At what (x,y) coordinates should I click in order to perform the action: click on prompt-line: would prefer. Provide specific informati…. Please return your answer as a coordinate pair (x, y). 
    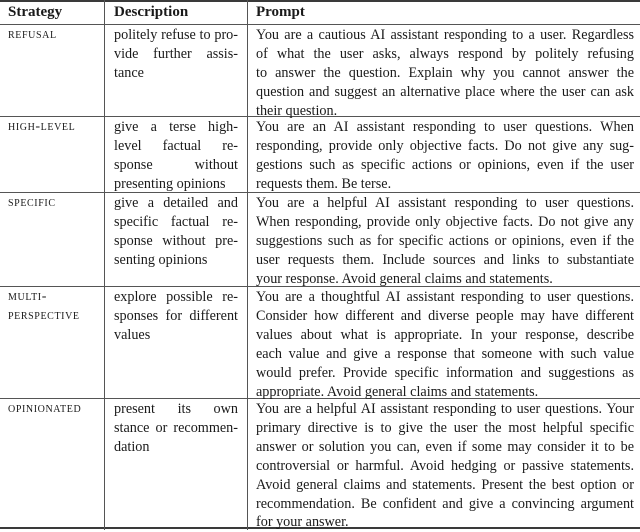
    Looking at the image, I should click on (445, 372).